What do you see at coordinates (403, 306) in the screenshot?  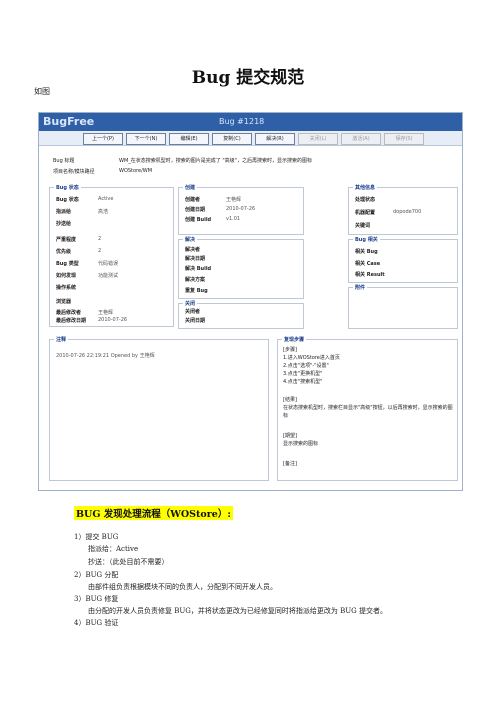 I see `attachment-box: 附件` at bounding box center [403, 306].